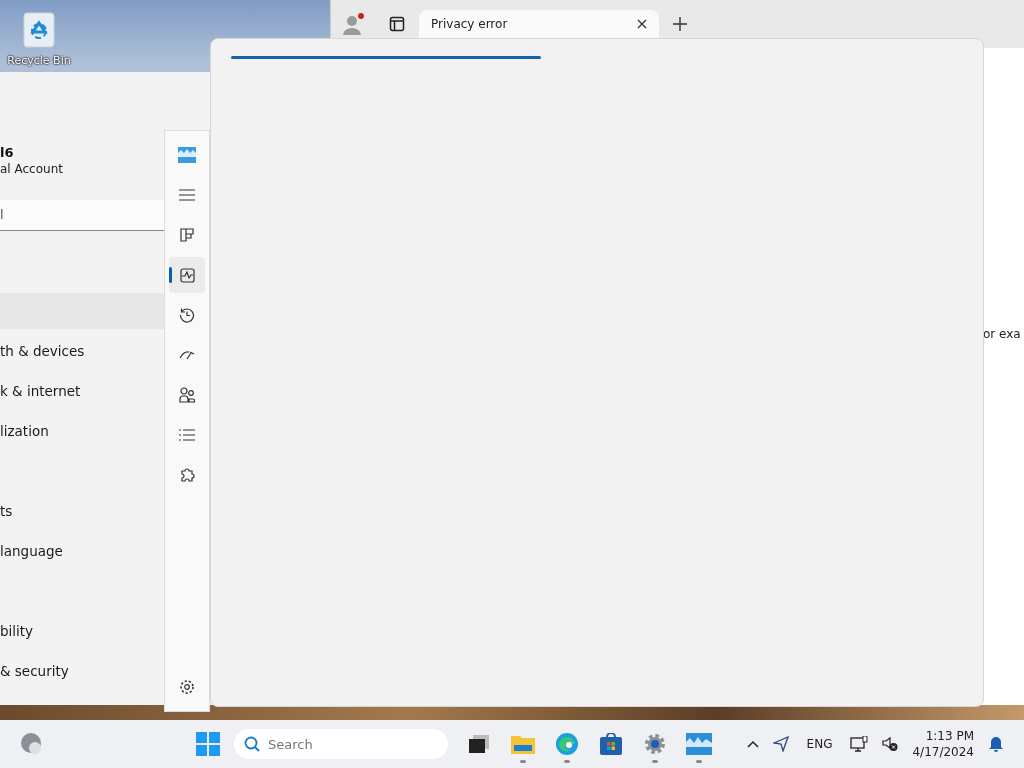 The height and width of the screenshot is (768, 1024). I want to click on app-logo-icon, so click(187, 155).